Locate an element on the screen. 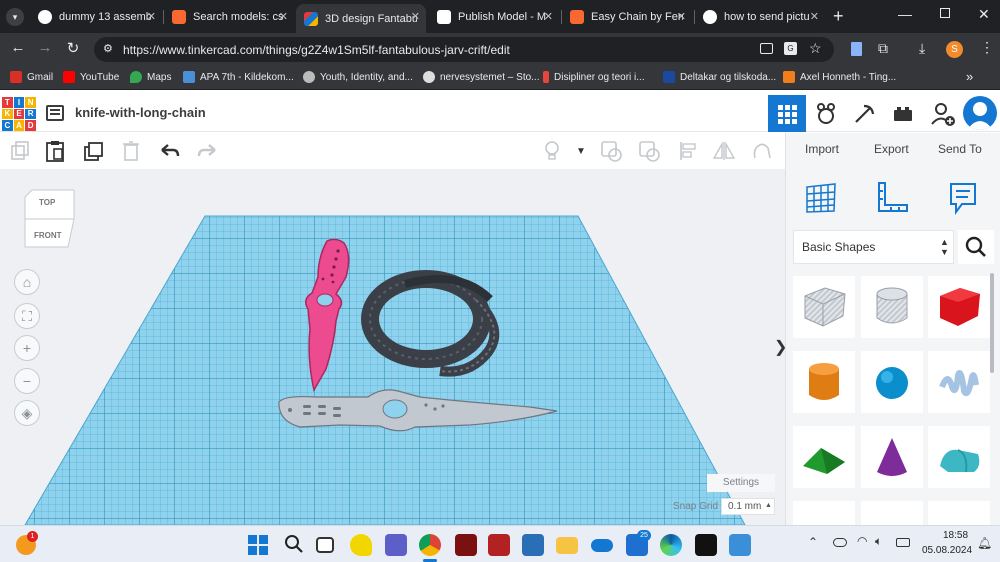 This screenshot has width=1000, height=562. snap-grid-select: 0.1 mm ▲ is located at coordinates (748, 506).